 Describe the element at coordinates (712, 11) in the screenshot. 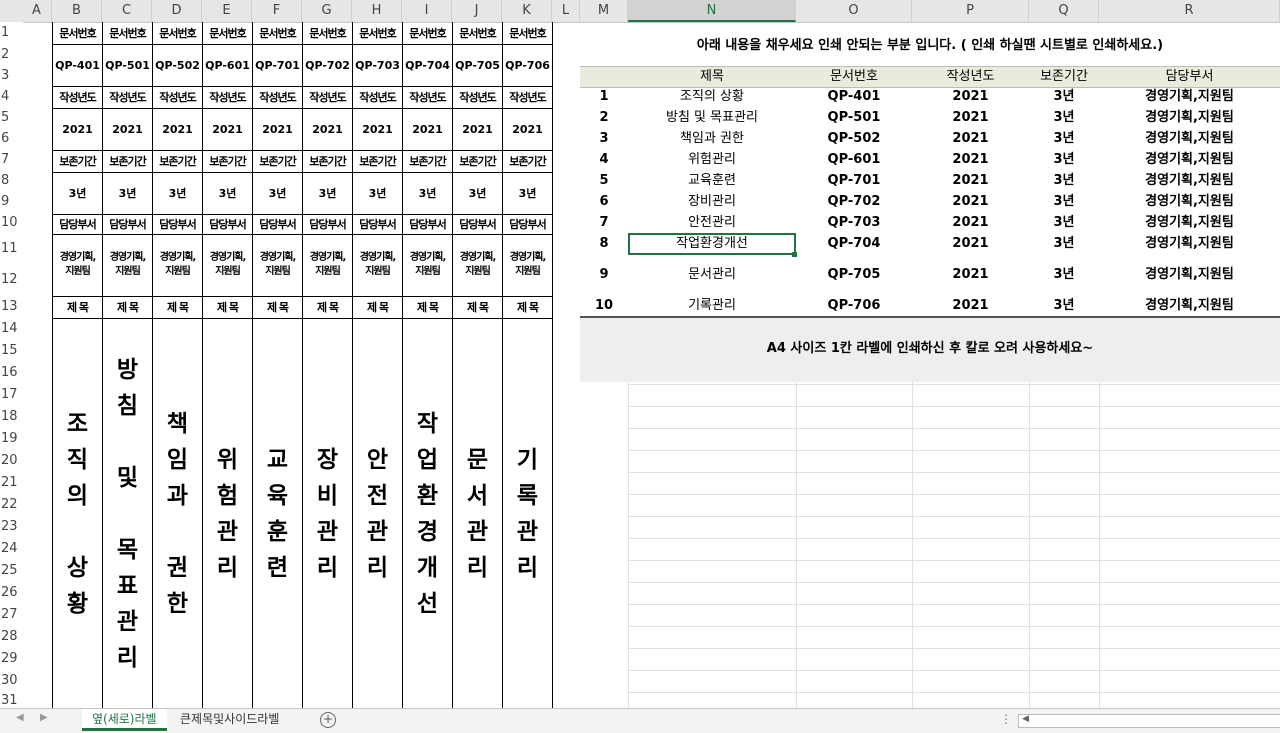

I see `column-header-N: N` at that location.